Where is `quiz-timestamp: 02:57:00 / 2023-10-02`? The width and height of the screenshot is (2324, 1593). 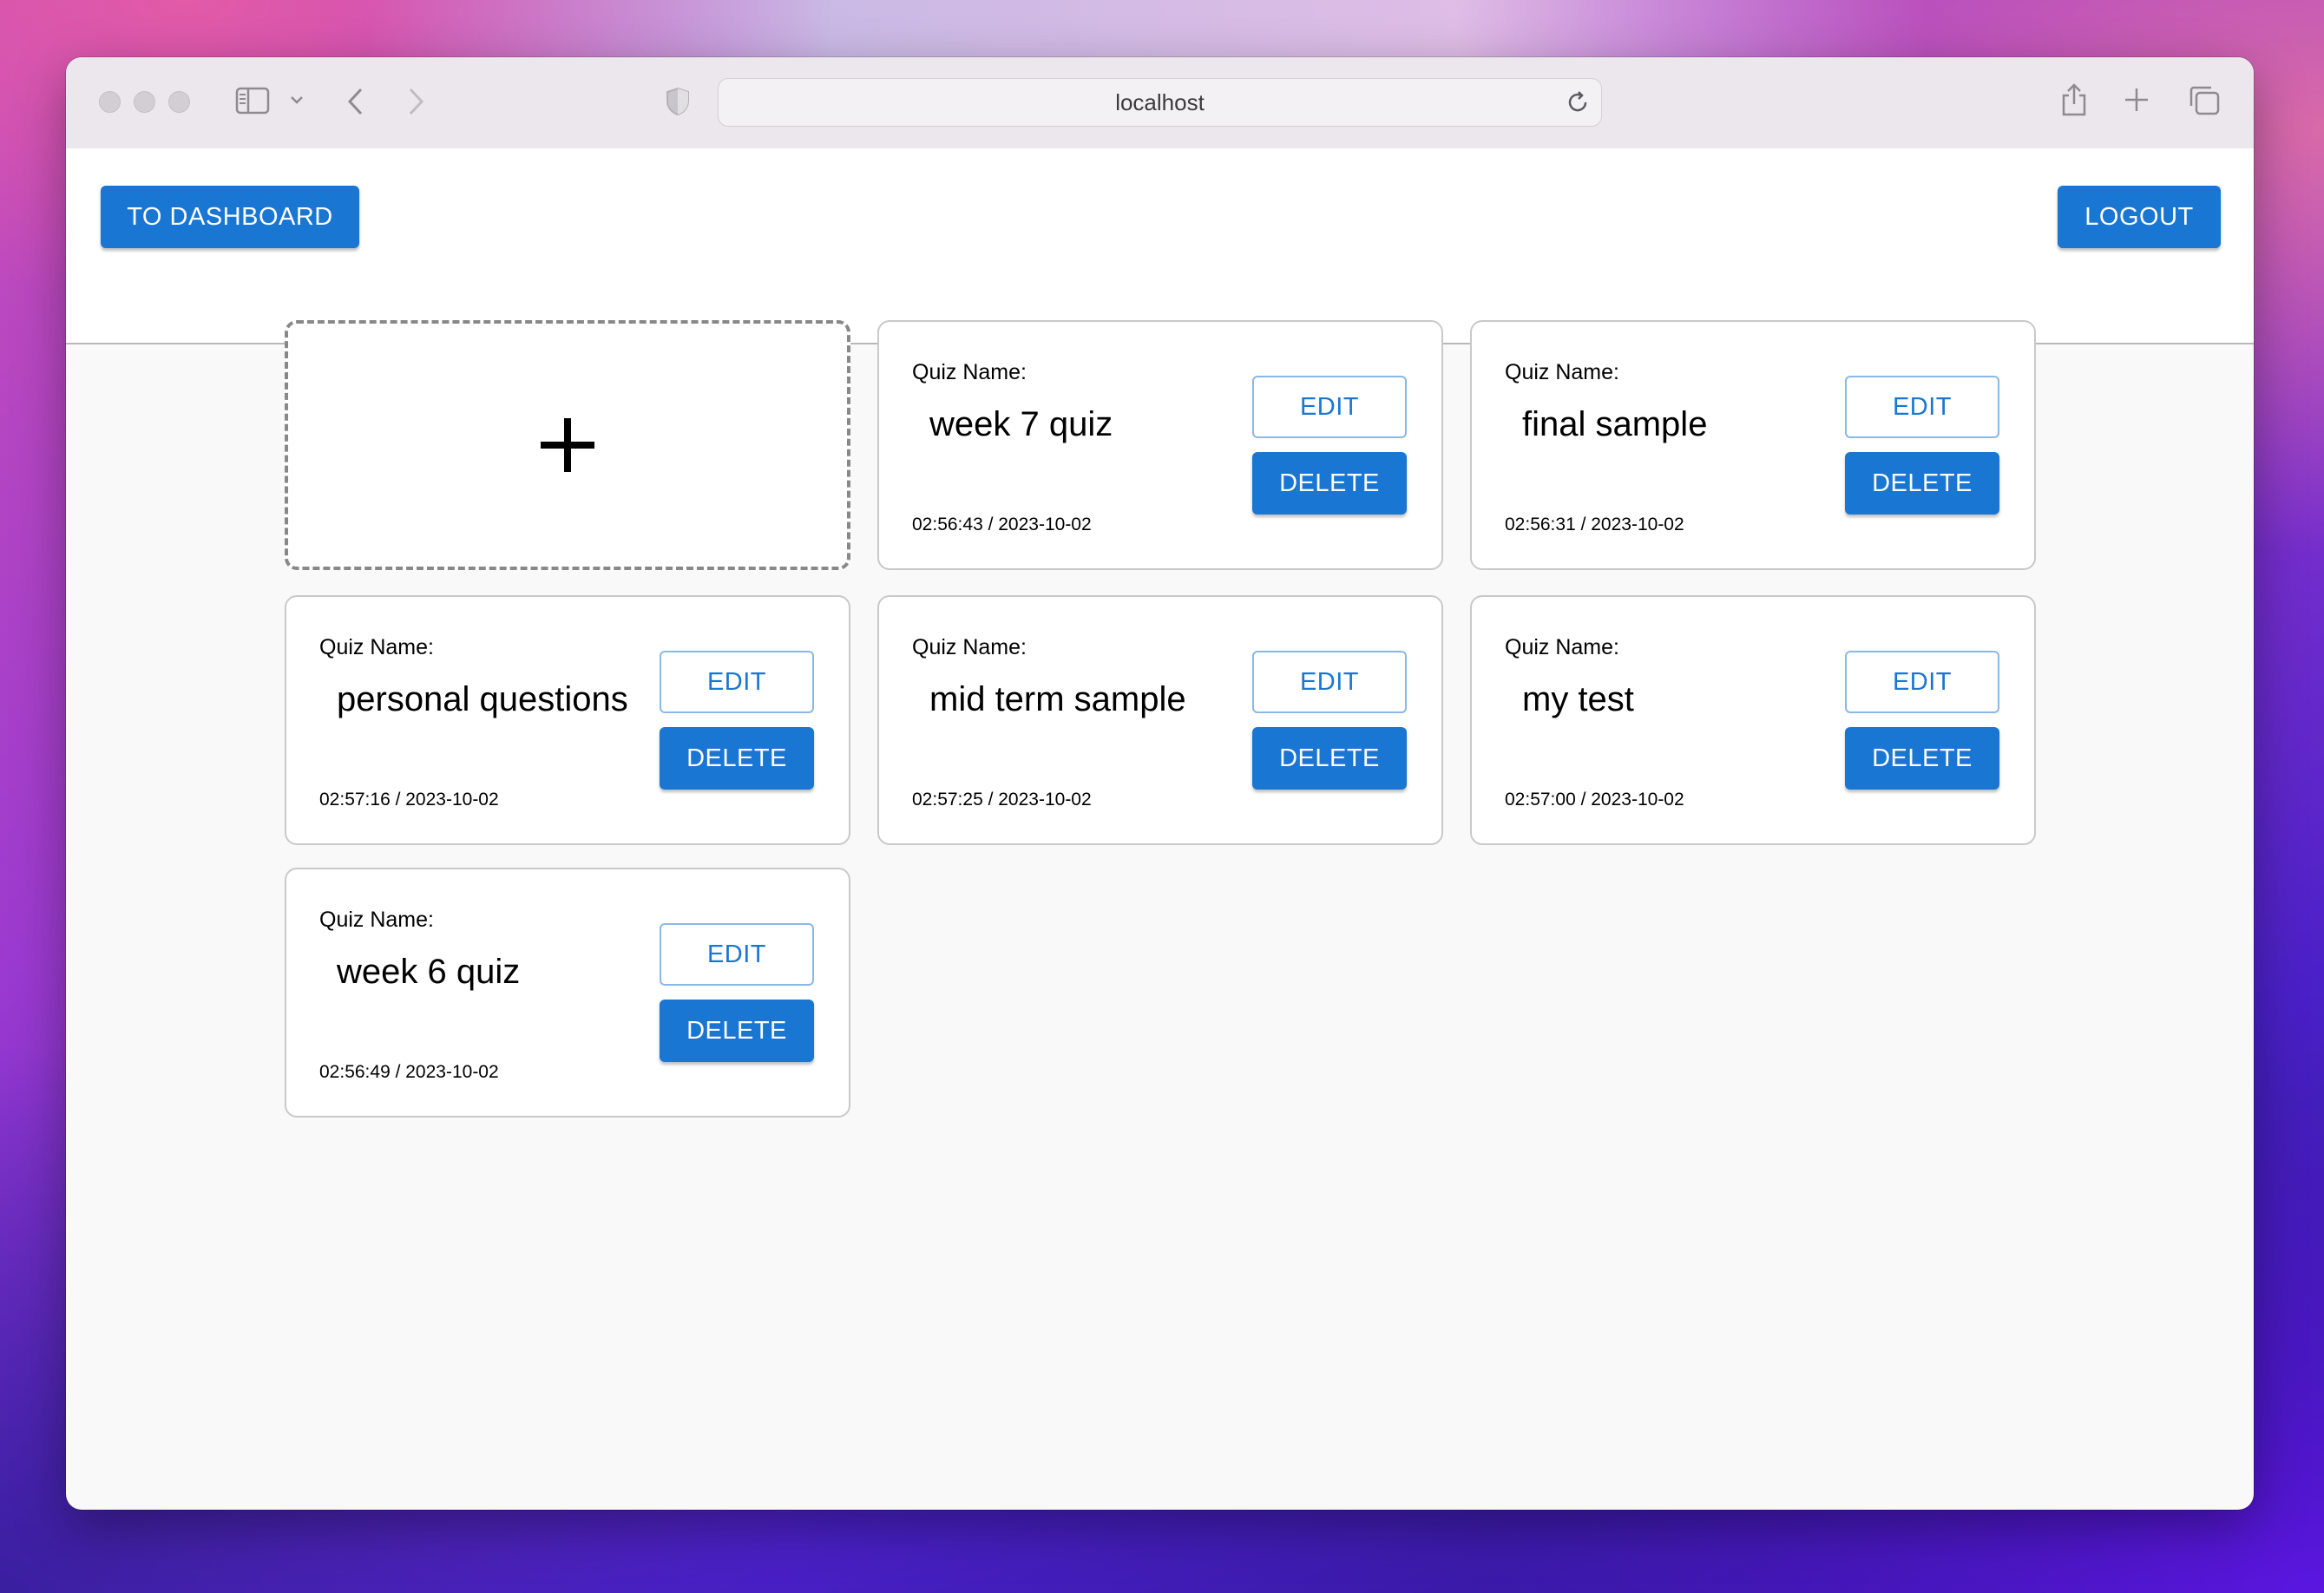 quiz-timestamp: 02:57:00 / 2023-10-02 is located at coordinates (1594, 800).